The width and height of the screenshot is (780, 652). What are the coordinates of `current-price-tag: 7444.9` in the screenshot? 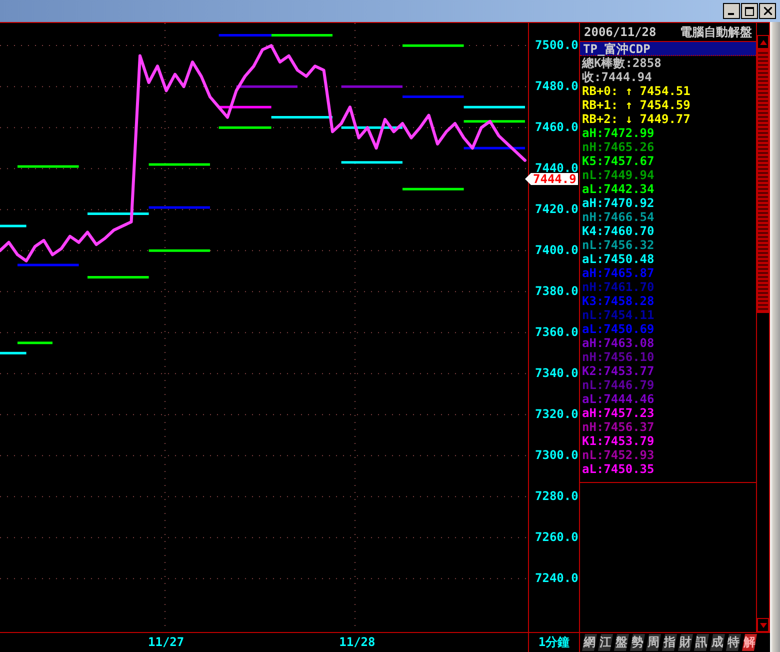 It's located at (551, 179).